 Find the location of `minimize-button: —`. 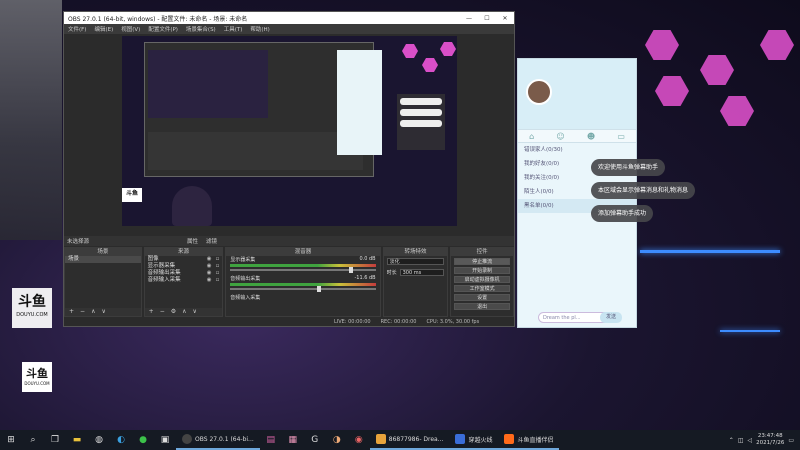

minimize-button: — is located at coordinates (469, 18).